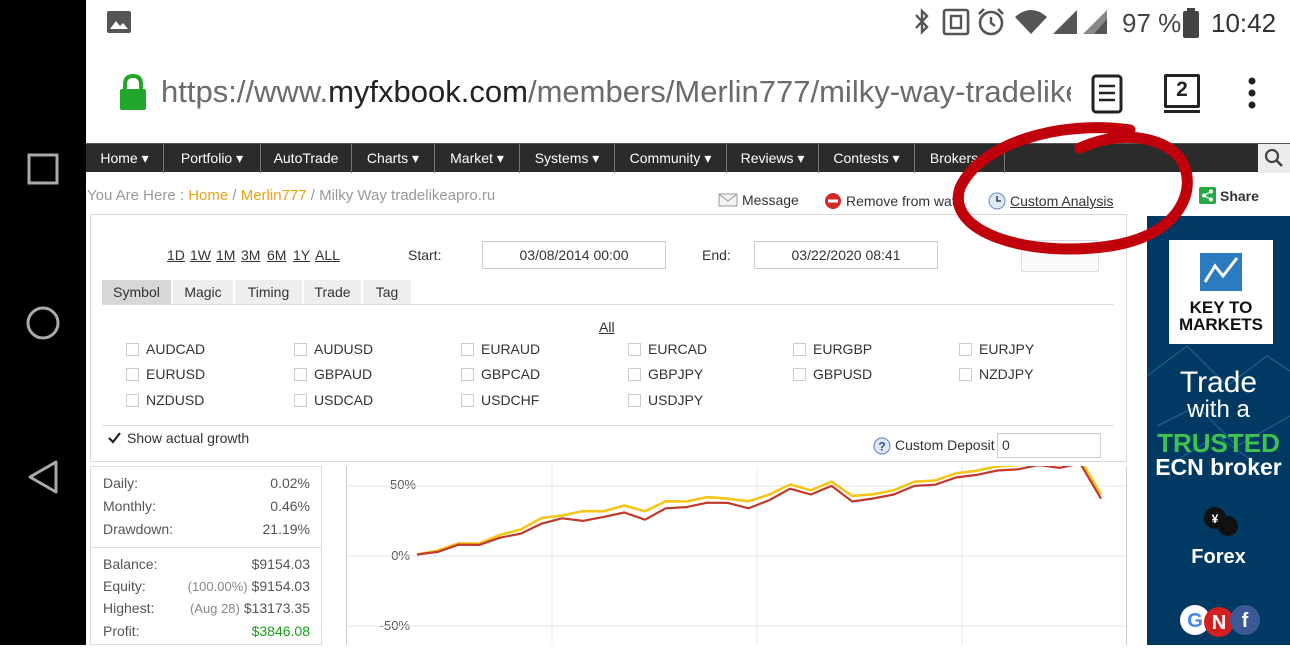 Image resolution: width=1290 pixels, height=650 pixels. What do you see at coordinates (301, 255) in the screenshot?
I see `period-1y: 1Y` at bounding box center [301, 255].